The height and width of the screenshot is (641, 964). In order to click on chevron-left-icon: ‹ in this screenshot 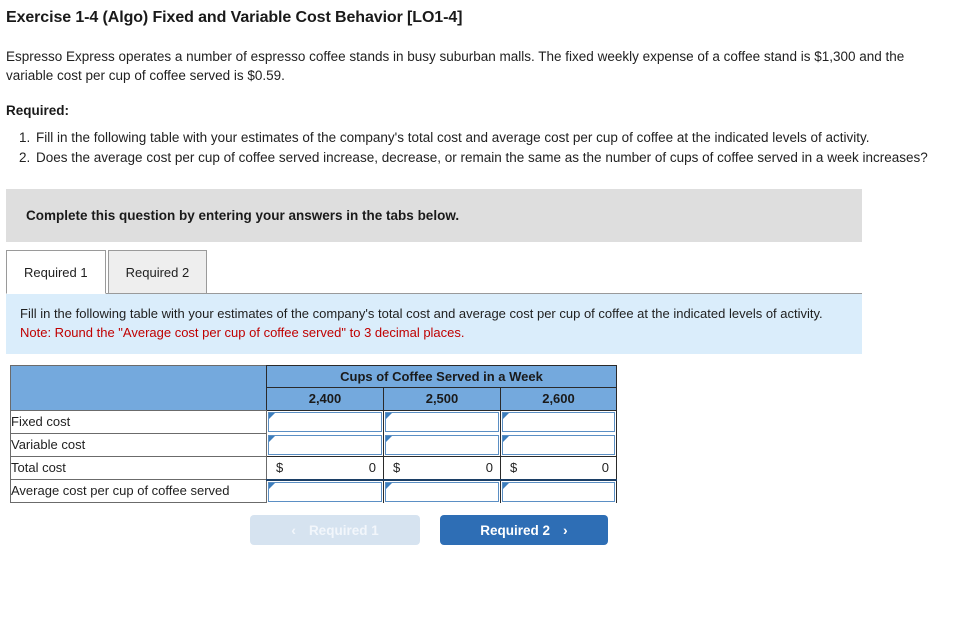, I will do `click(293, 530)`.